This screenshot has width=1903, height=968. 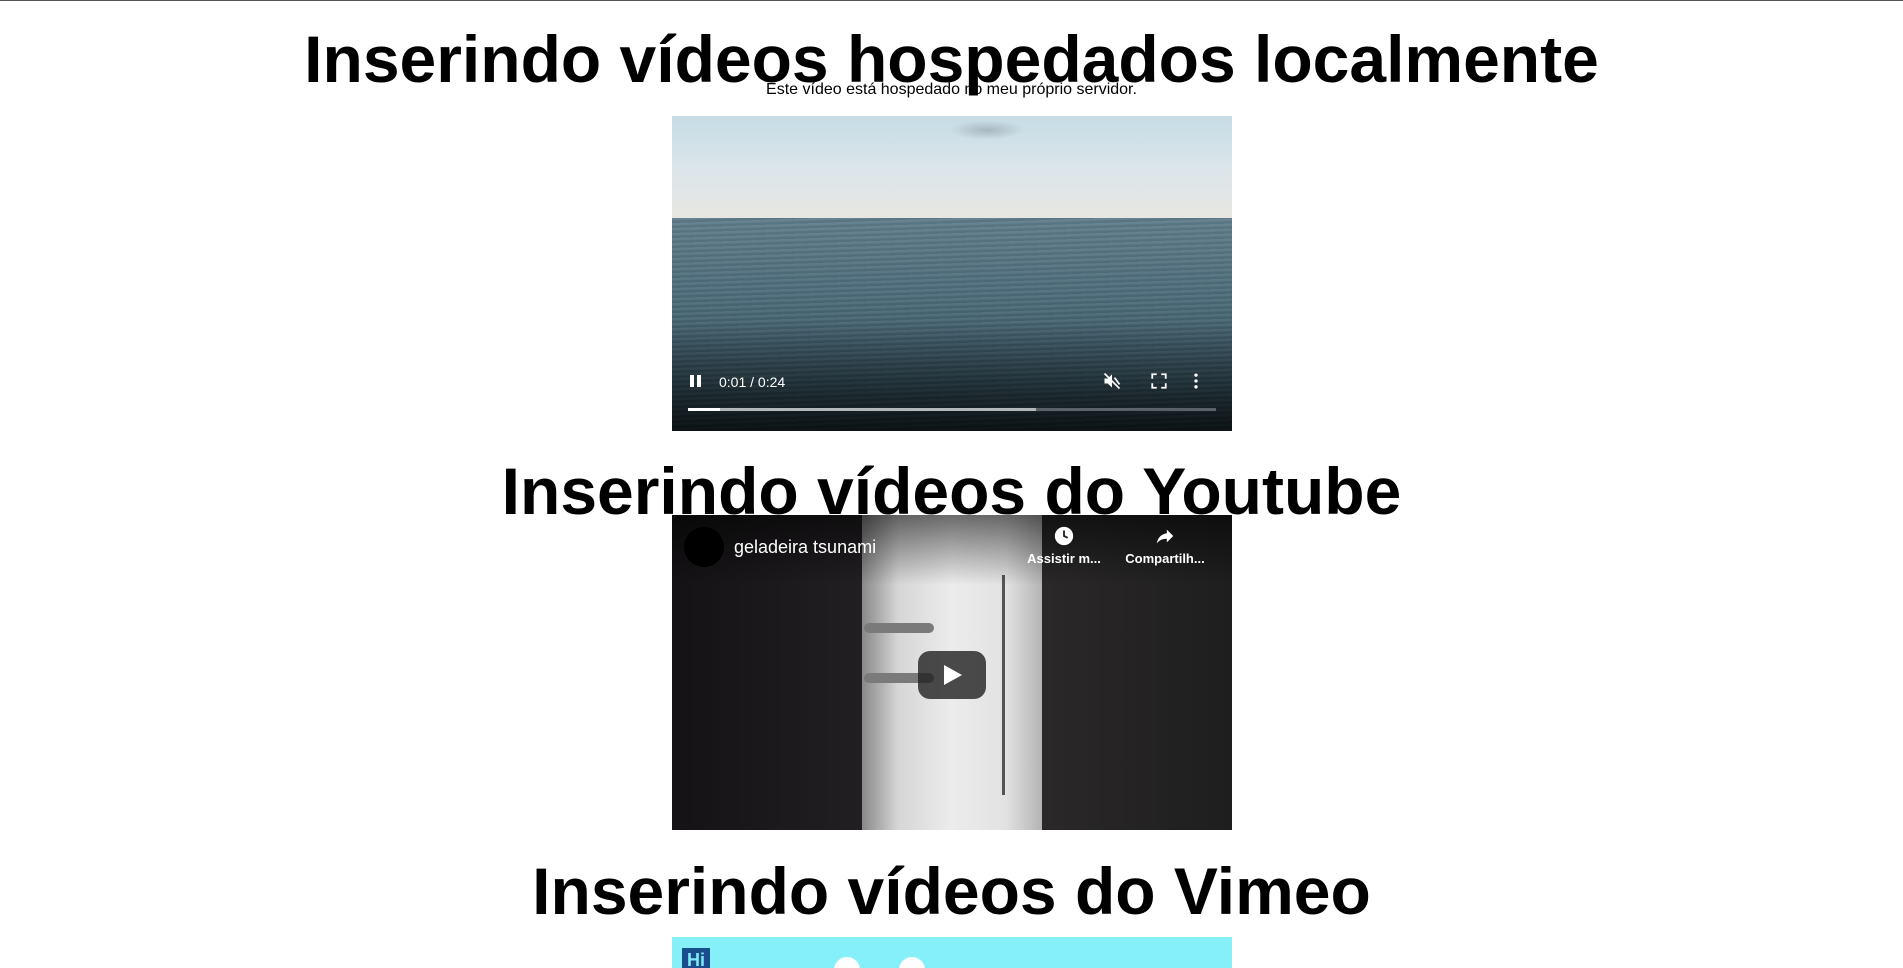 What do you see at coordinates (704, 547) in the screenshot?
I see `channel-avatar` at bounding box center [704, 547].